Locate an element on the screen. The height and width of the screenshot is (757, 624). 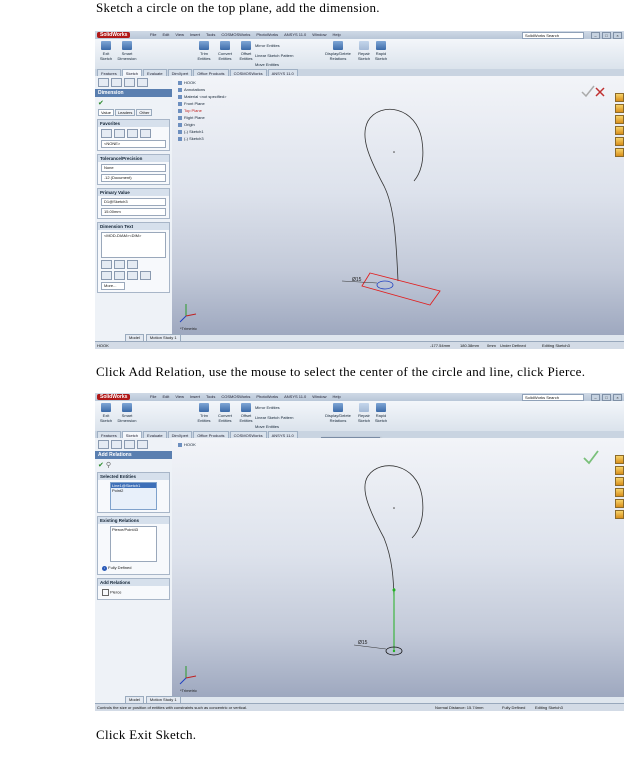
smart-dimension-button: Smart Dimension is located at coordinates (127, 51).